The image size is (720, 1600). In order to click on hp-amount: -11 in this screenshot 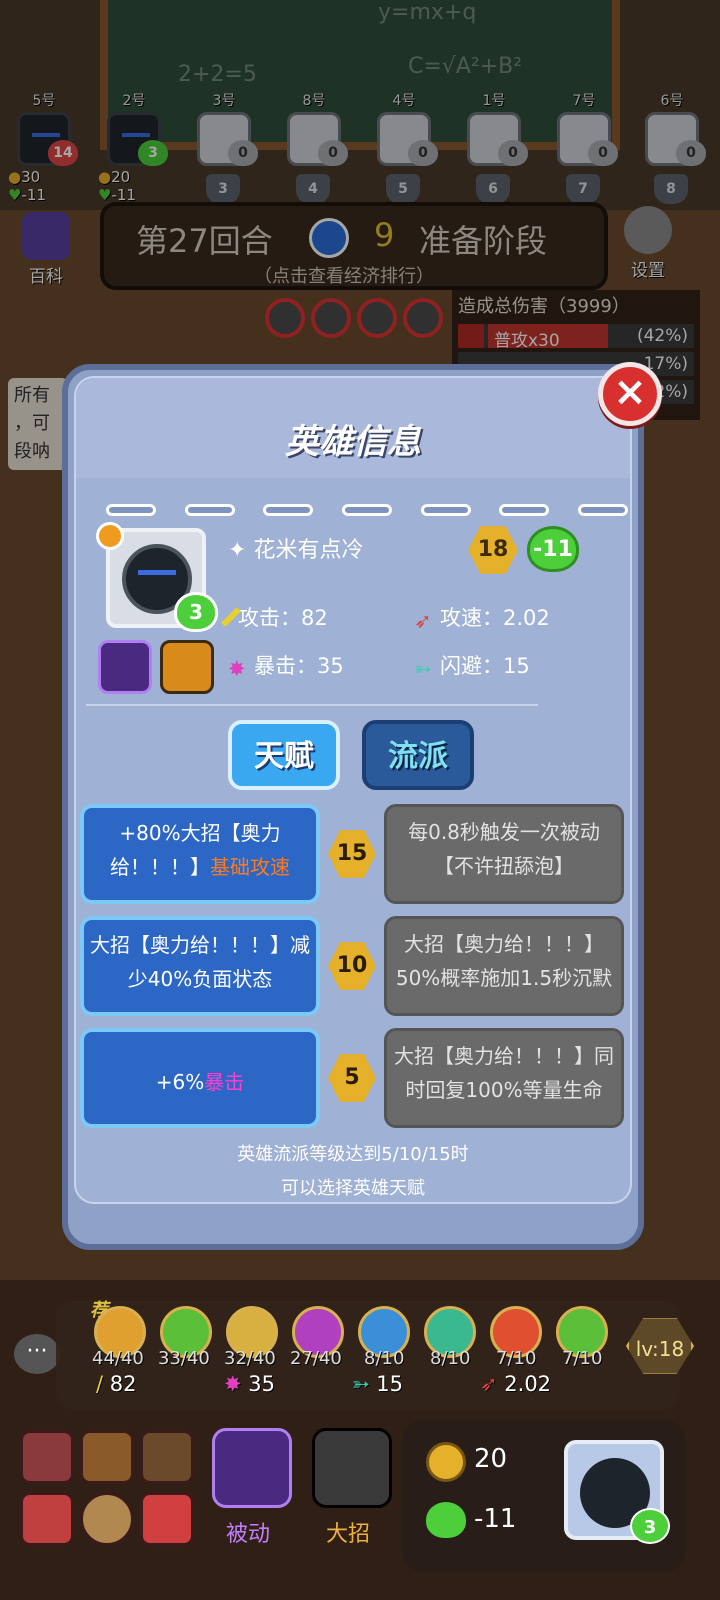, I will do `click(495, 1519)`.